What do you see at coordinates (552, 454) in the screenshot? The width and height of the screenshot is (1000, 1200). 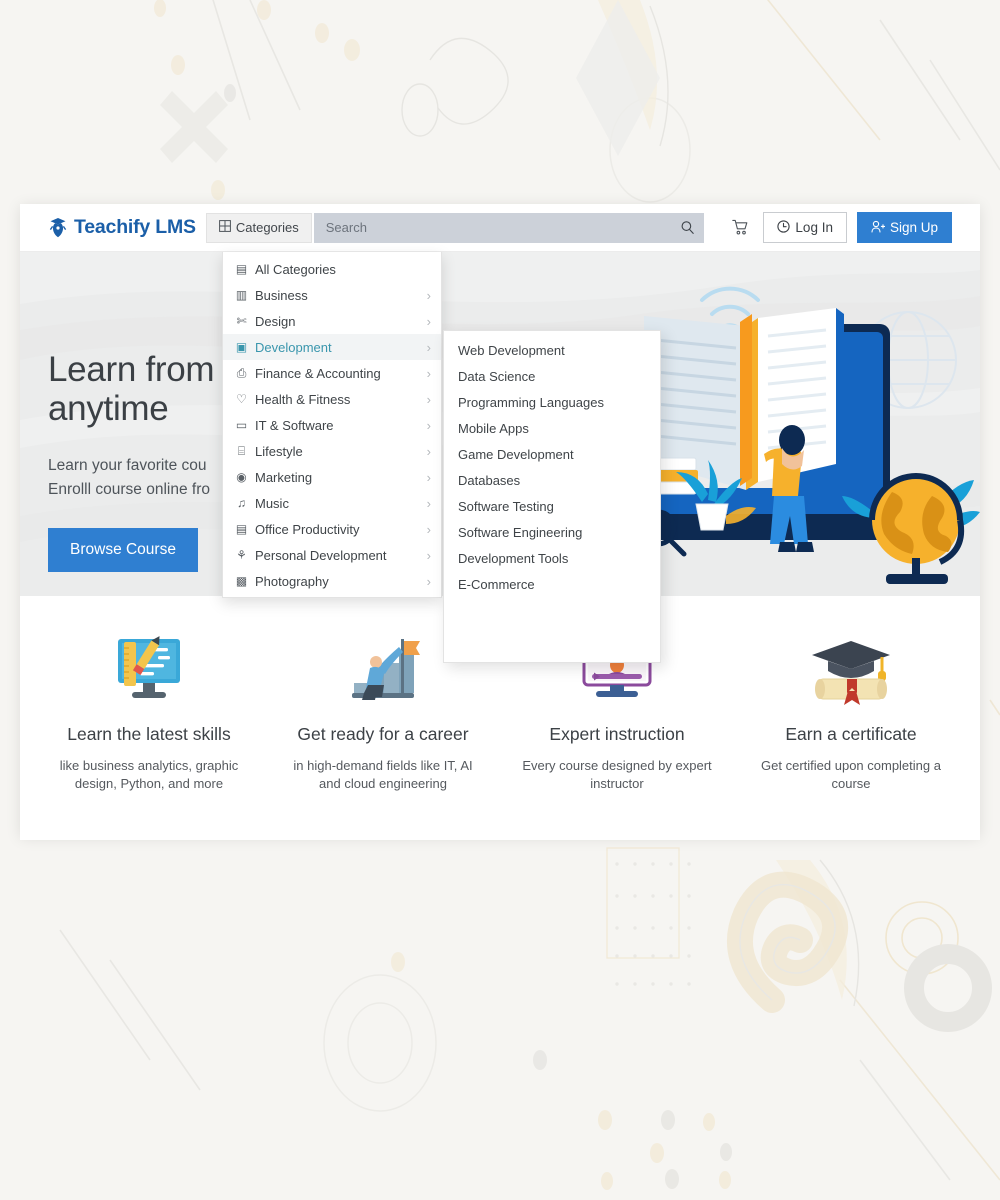 I see `submenu-item: Game Development` at bounding box center [552, 454].